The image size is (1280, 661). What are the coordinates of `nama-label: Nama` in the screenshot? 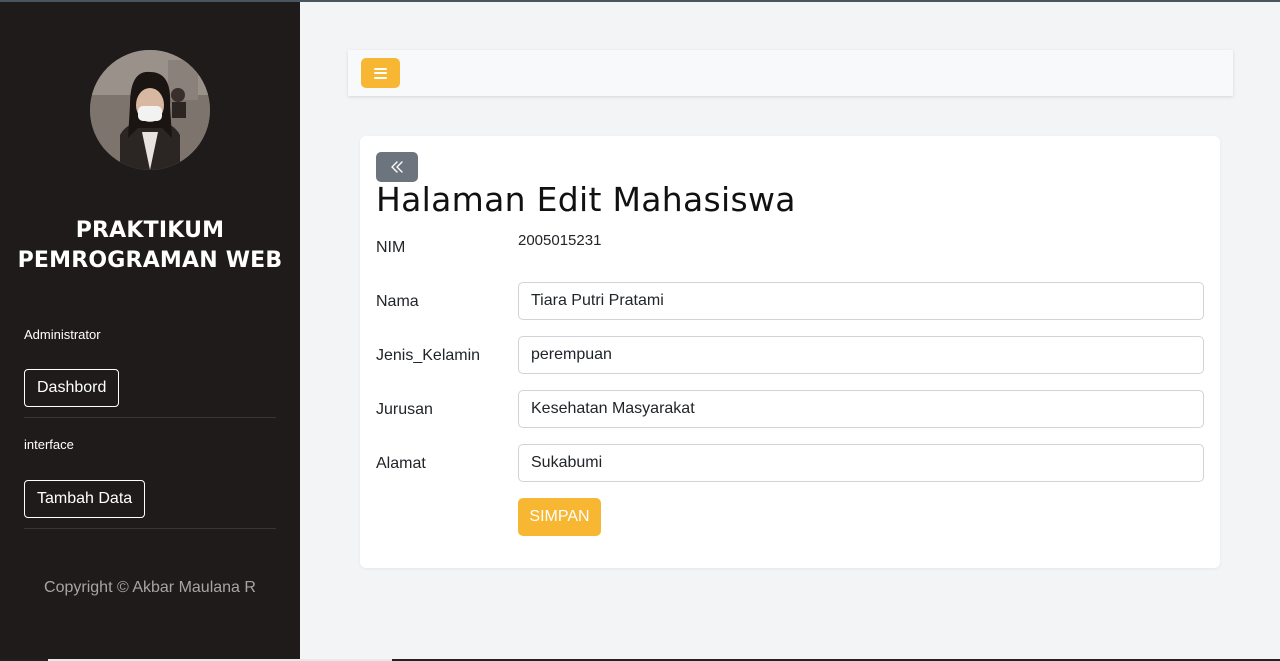 It's located at (397, 301).